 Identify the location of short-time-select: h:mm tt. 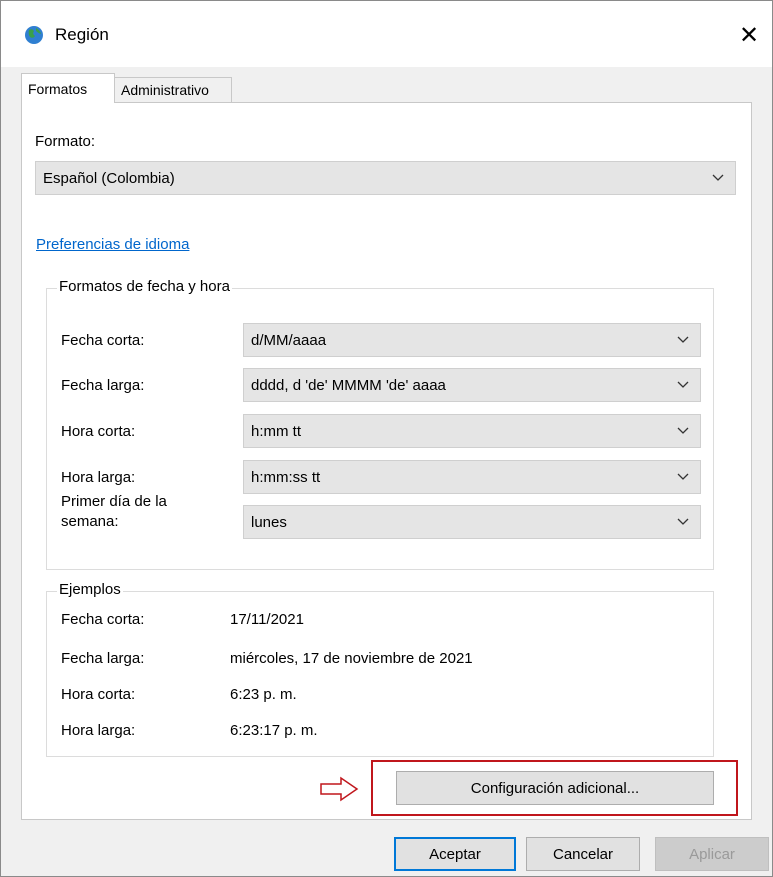
(472, 431).